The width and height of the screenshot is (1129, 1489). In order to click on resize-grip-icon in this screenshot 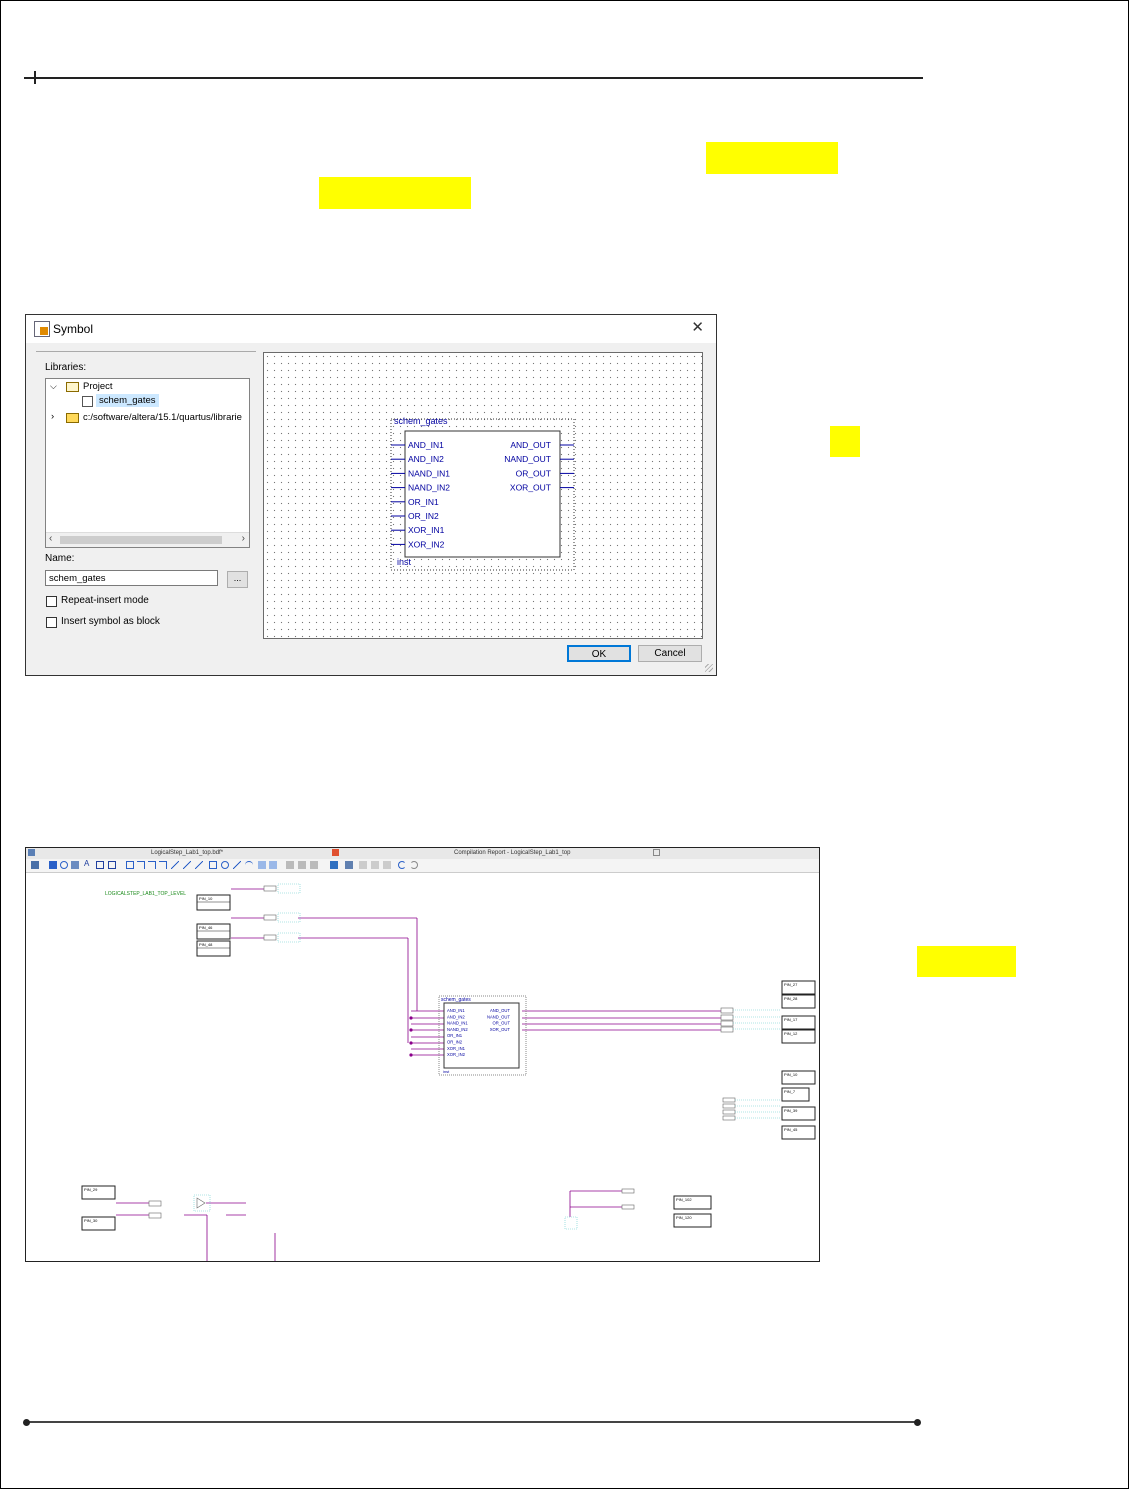, I will do `click(709, 668)`.